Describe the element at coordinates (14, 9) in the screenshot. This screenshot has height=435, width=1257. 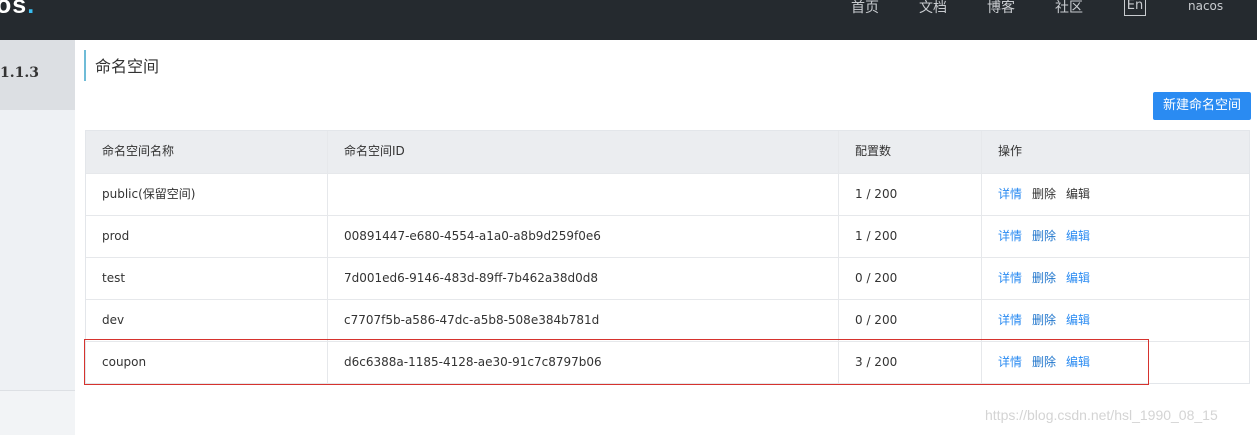
I see `logo-text: os` at that location.